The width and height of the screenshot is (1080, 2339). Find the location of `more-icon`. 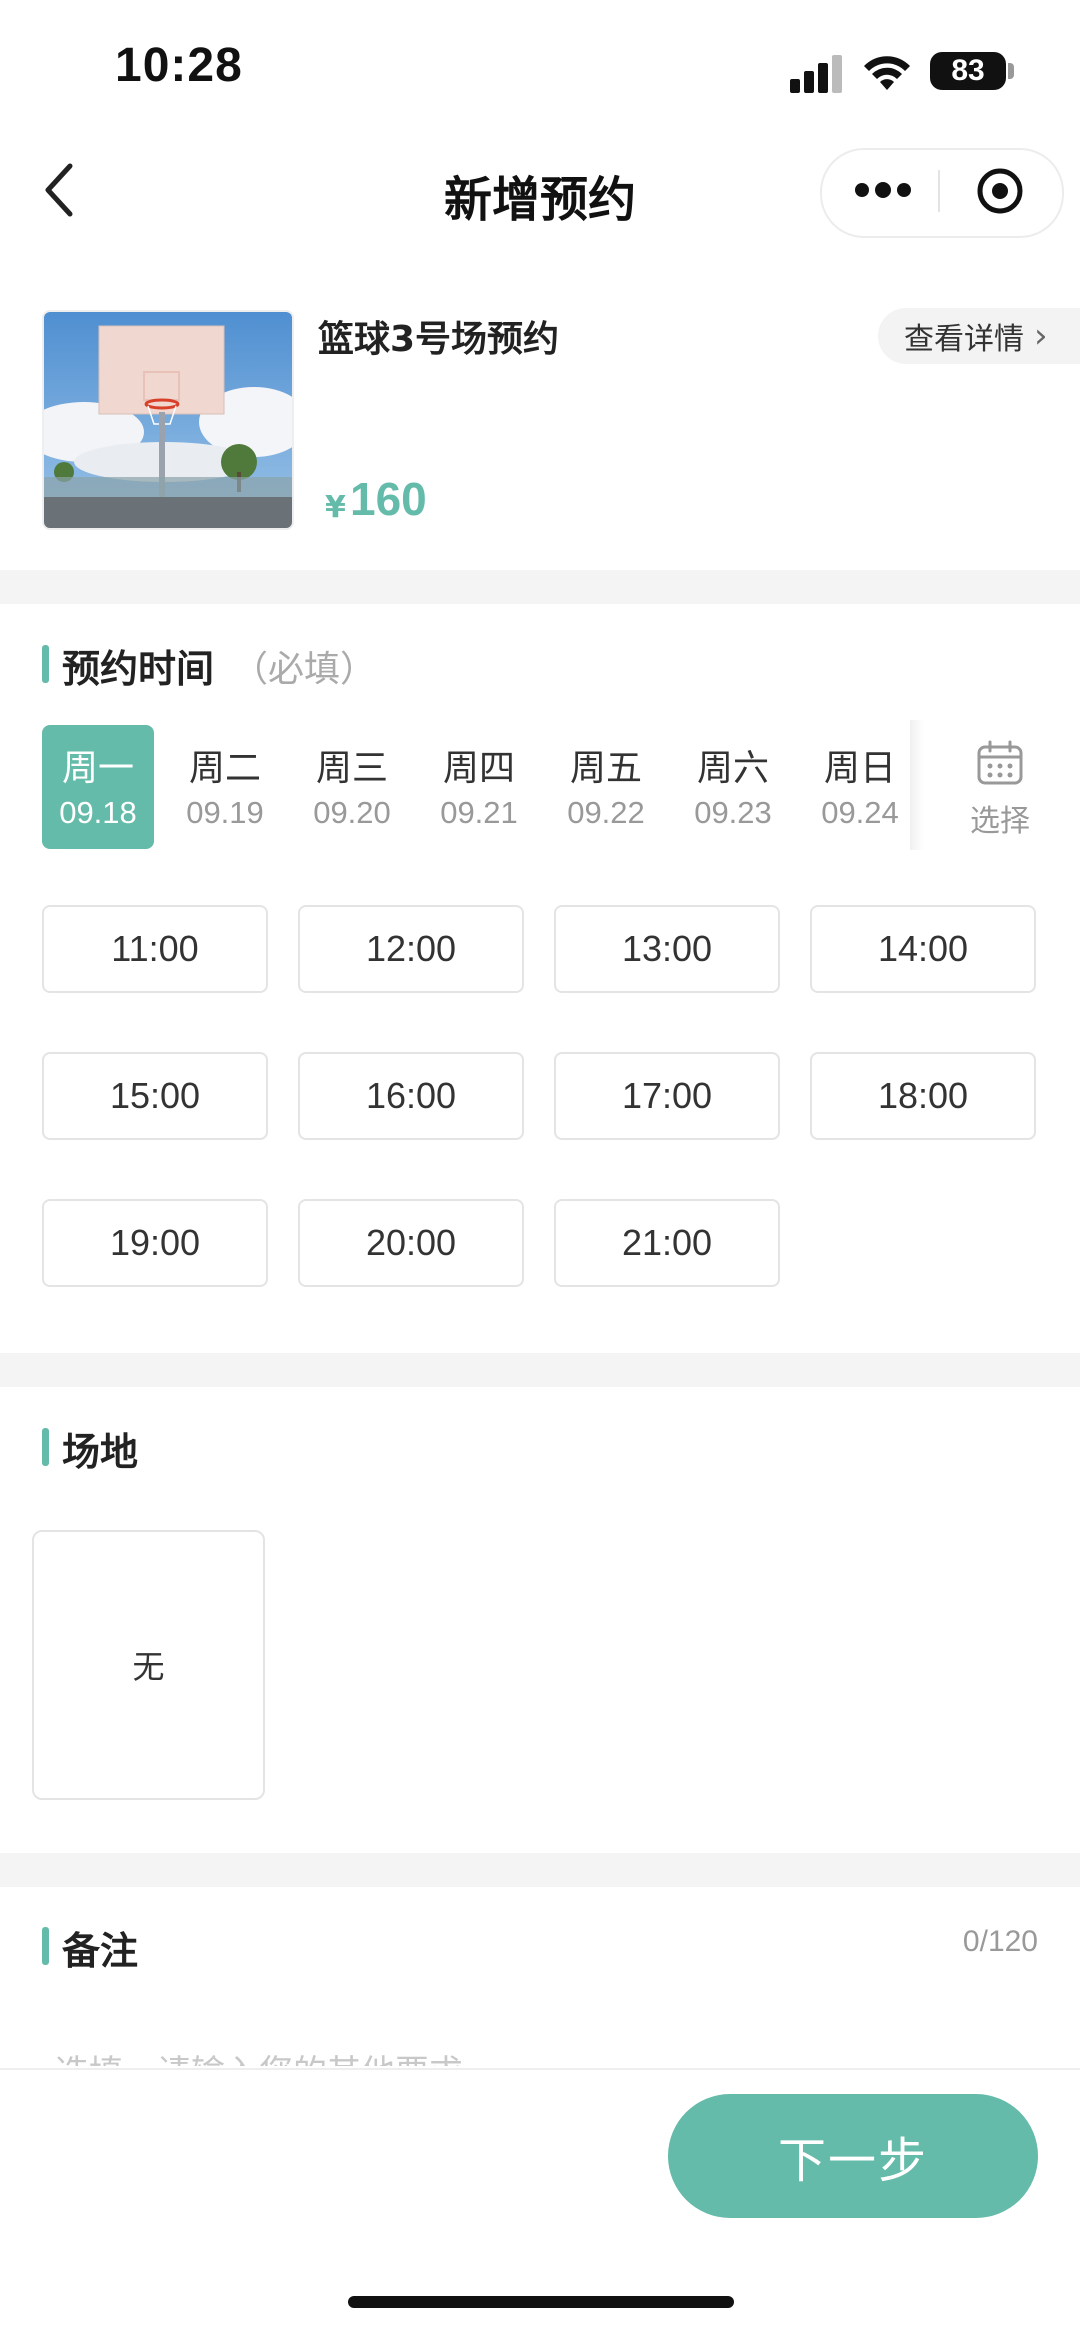

more-icon is located at coordinates (883, 190).